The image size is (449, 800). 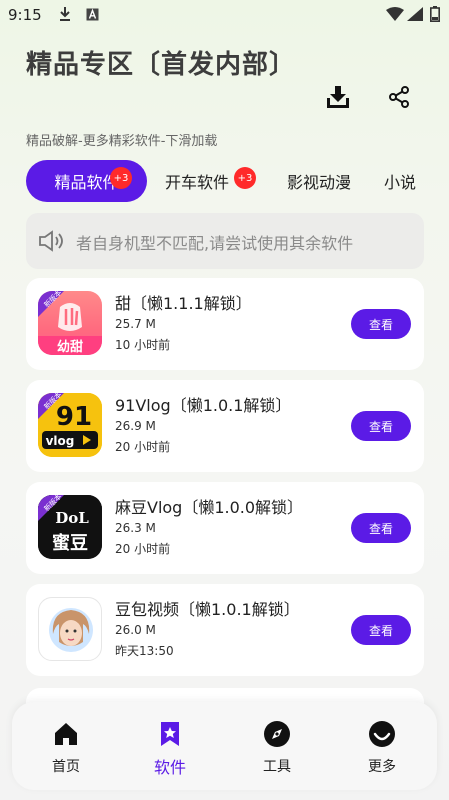 I want to click on nav-label: 软件, so click(x=169, y=767).